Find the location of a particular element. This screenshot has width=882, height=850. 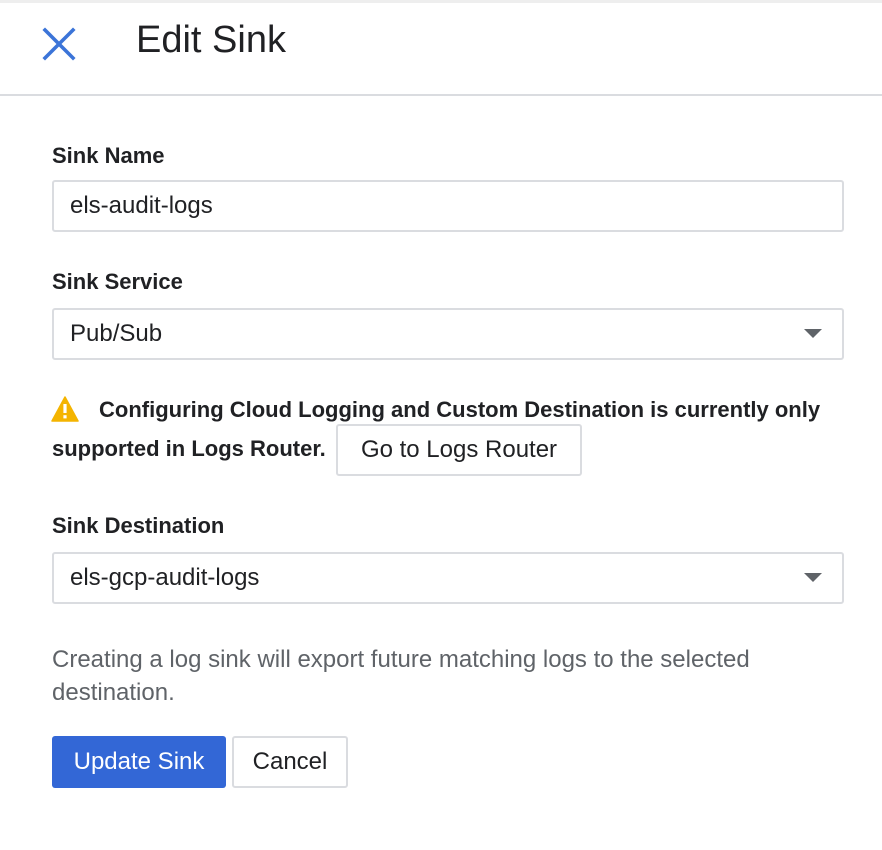

close-icon is located at coordinates (59, 44).